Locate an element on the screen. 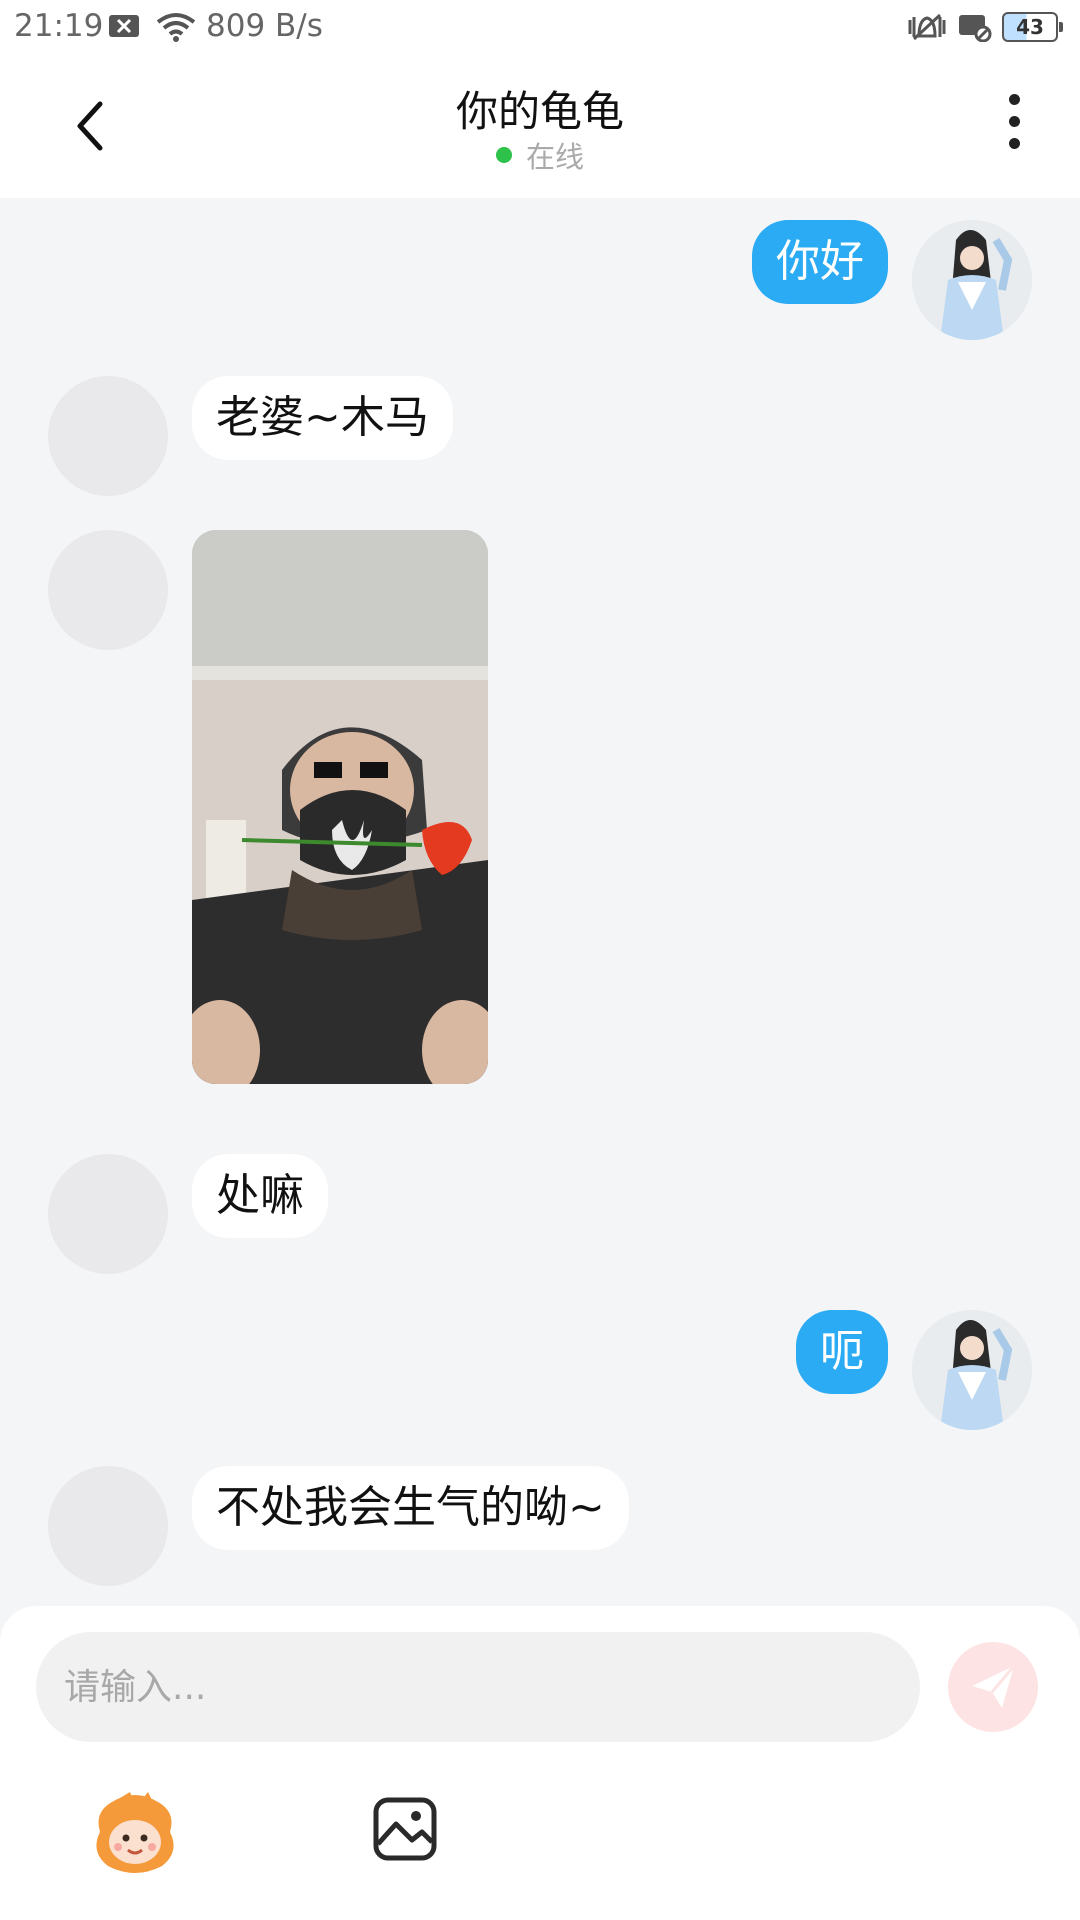 Image resolution: width=1080 pixels, height=1920 pixels. incoming-image-message is located at coordinates (340, 807).